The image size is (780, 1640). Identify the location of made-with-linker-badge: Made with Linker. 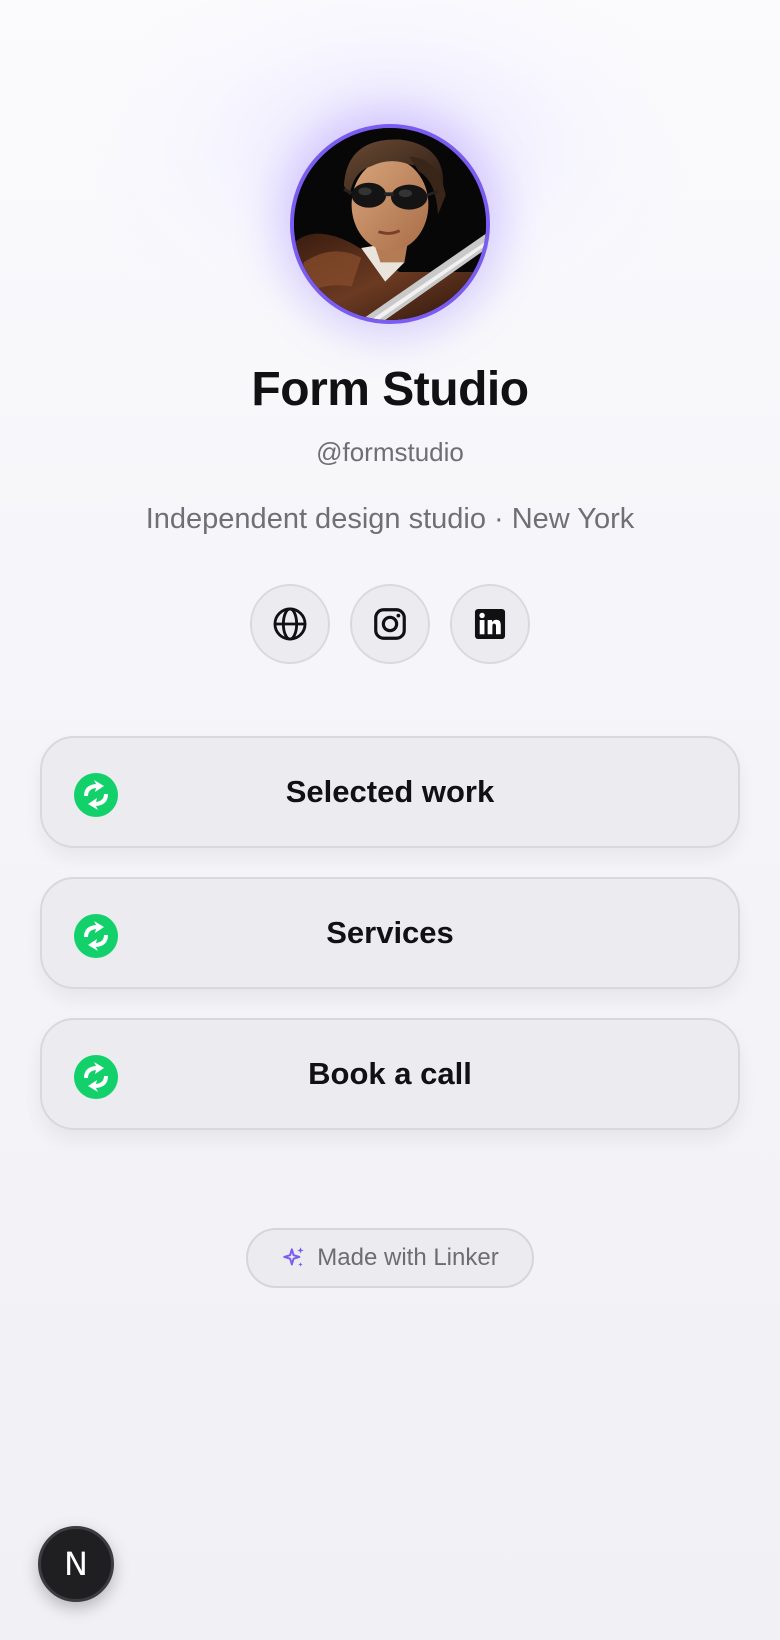
(390, 1258).